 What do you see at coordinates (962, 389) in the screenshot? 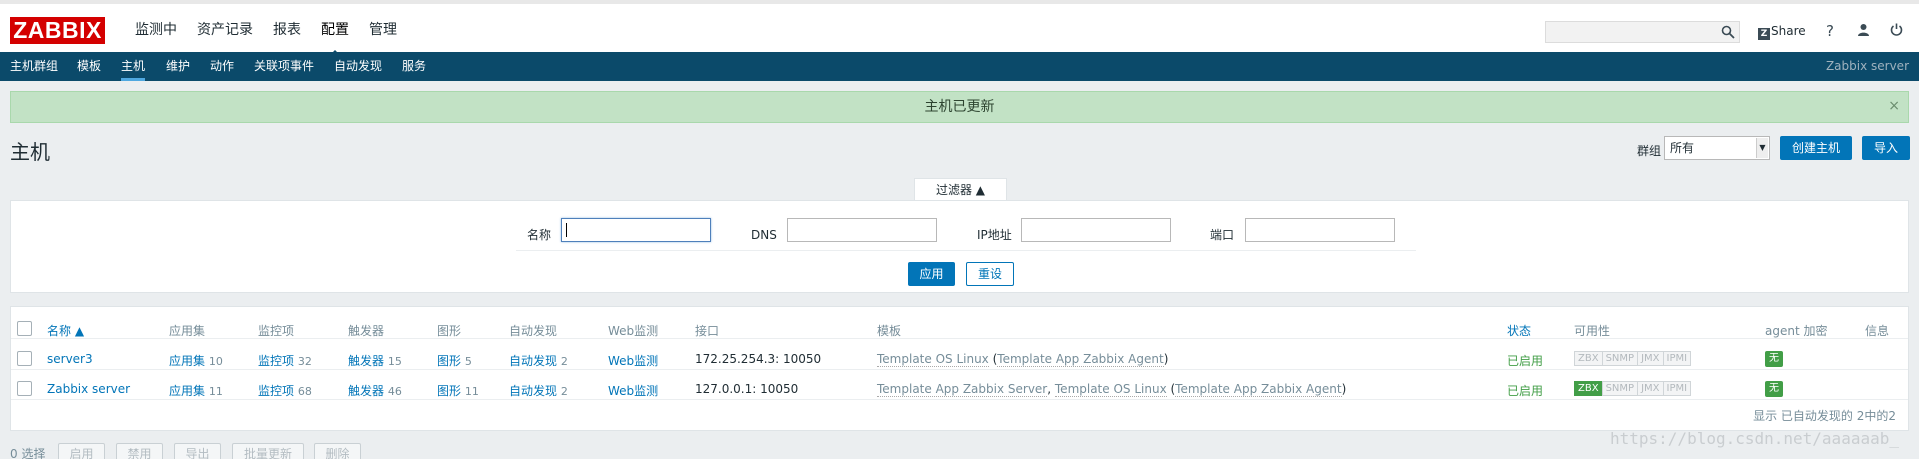
I see `template-link: Template App Zabbix Server` at bounding box center [962, 389].